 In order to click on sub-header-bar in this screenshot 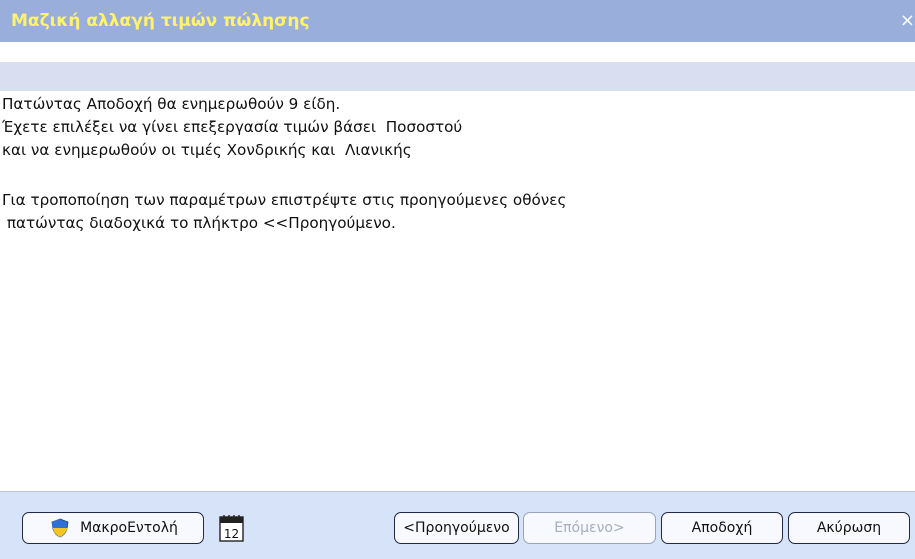, I will do `click(457, 76)`.